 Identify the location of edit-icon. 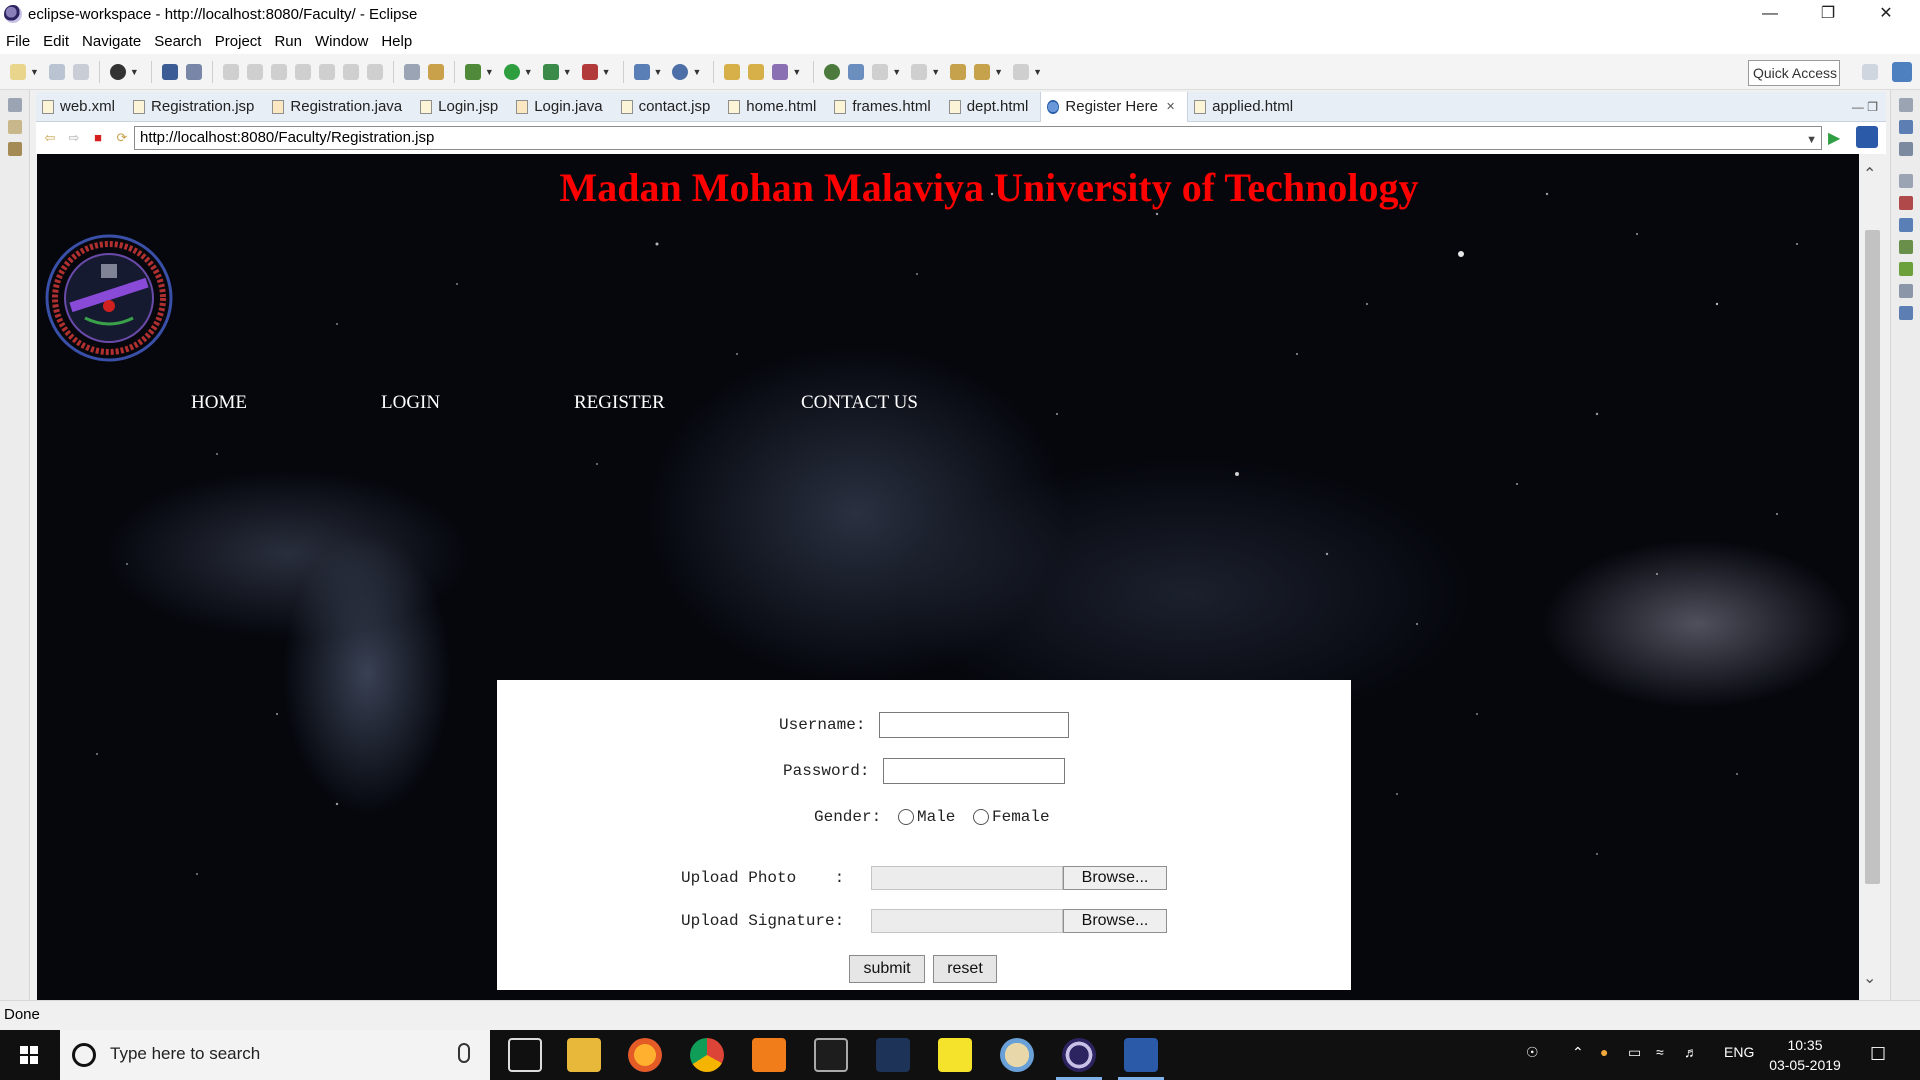
(780, 71).